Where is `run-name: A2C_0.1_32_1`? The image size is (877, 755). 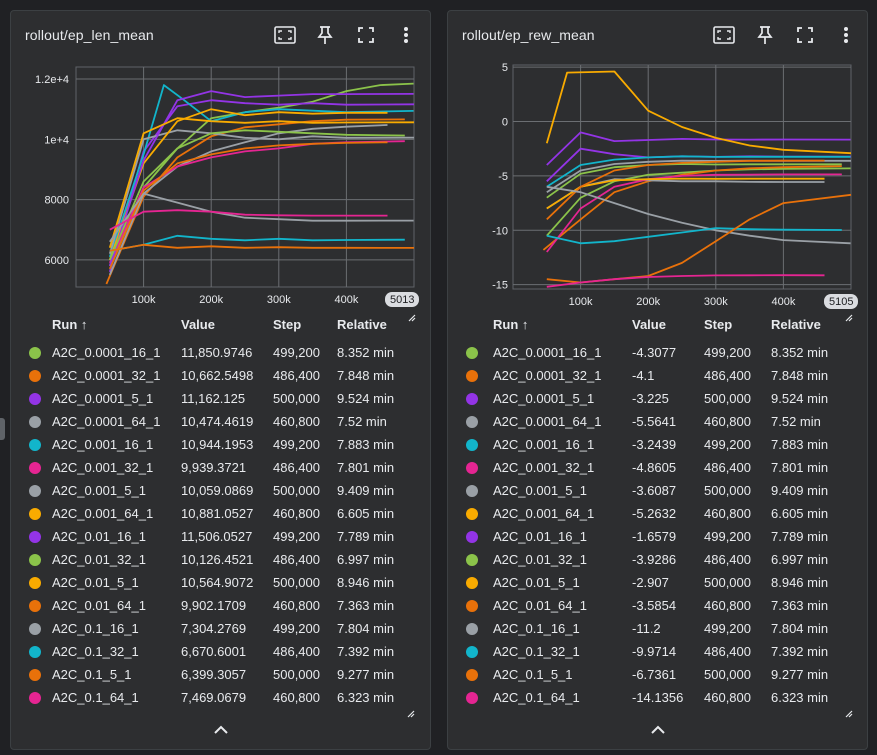
run-name: A2C_0.1_32_1 is located at coordinates (536, 651).